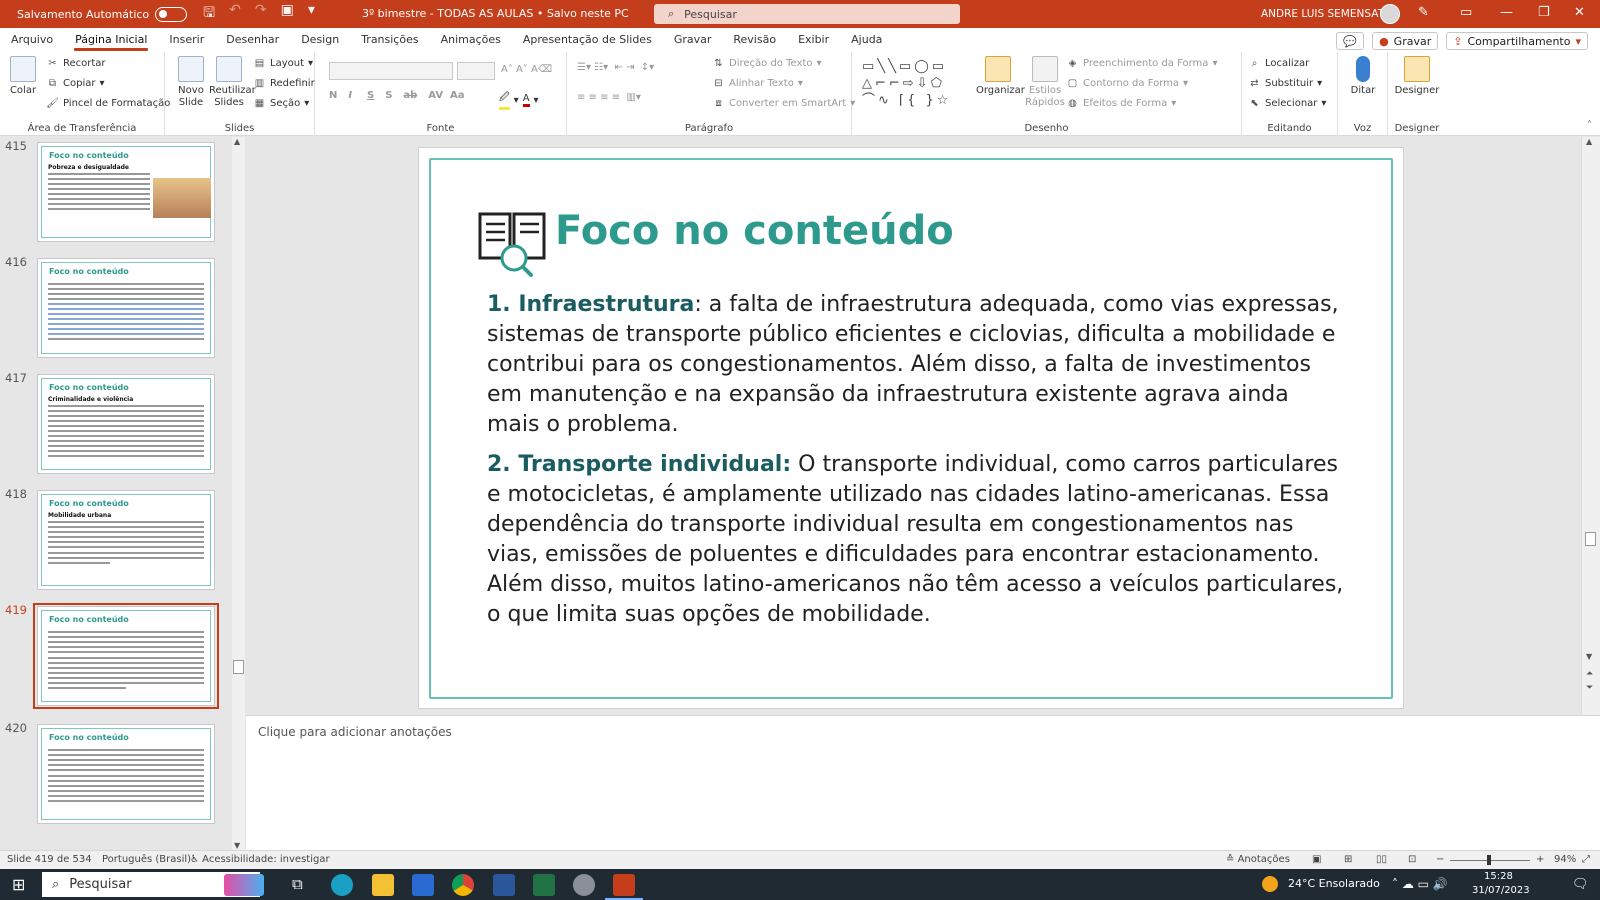  What do you see at coordinates (75, 83) in the screenshot?
I see `copy-button: ⧉ Copiar ▾` at bounding box center [75, 83].